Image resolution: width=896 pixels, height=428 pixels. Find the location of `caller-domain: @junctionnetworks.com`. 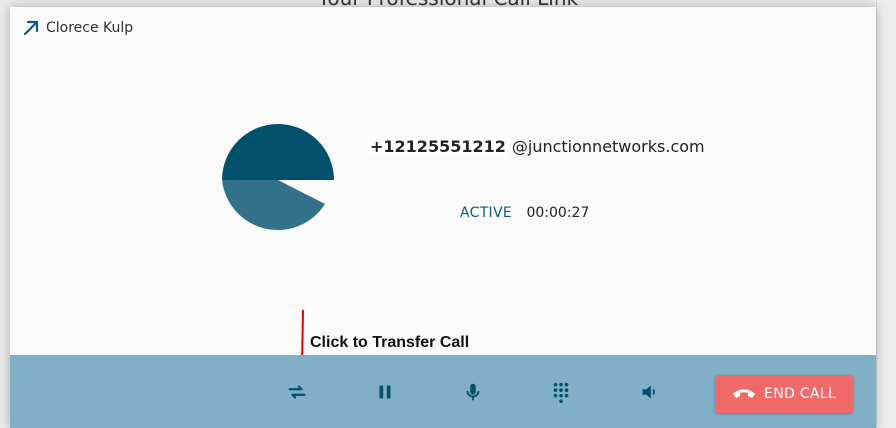

caller-domain: @junctionnetworks.com is located at coordinates (608, 146).